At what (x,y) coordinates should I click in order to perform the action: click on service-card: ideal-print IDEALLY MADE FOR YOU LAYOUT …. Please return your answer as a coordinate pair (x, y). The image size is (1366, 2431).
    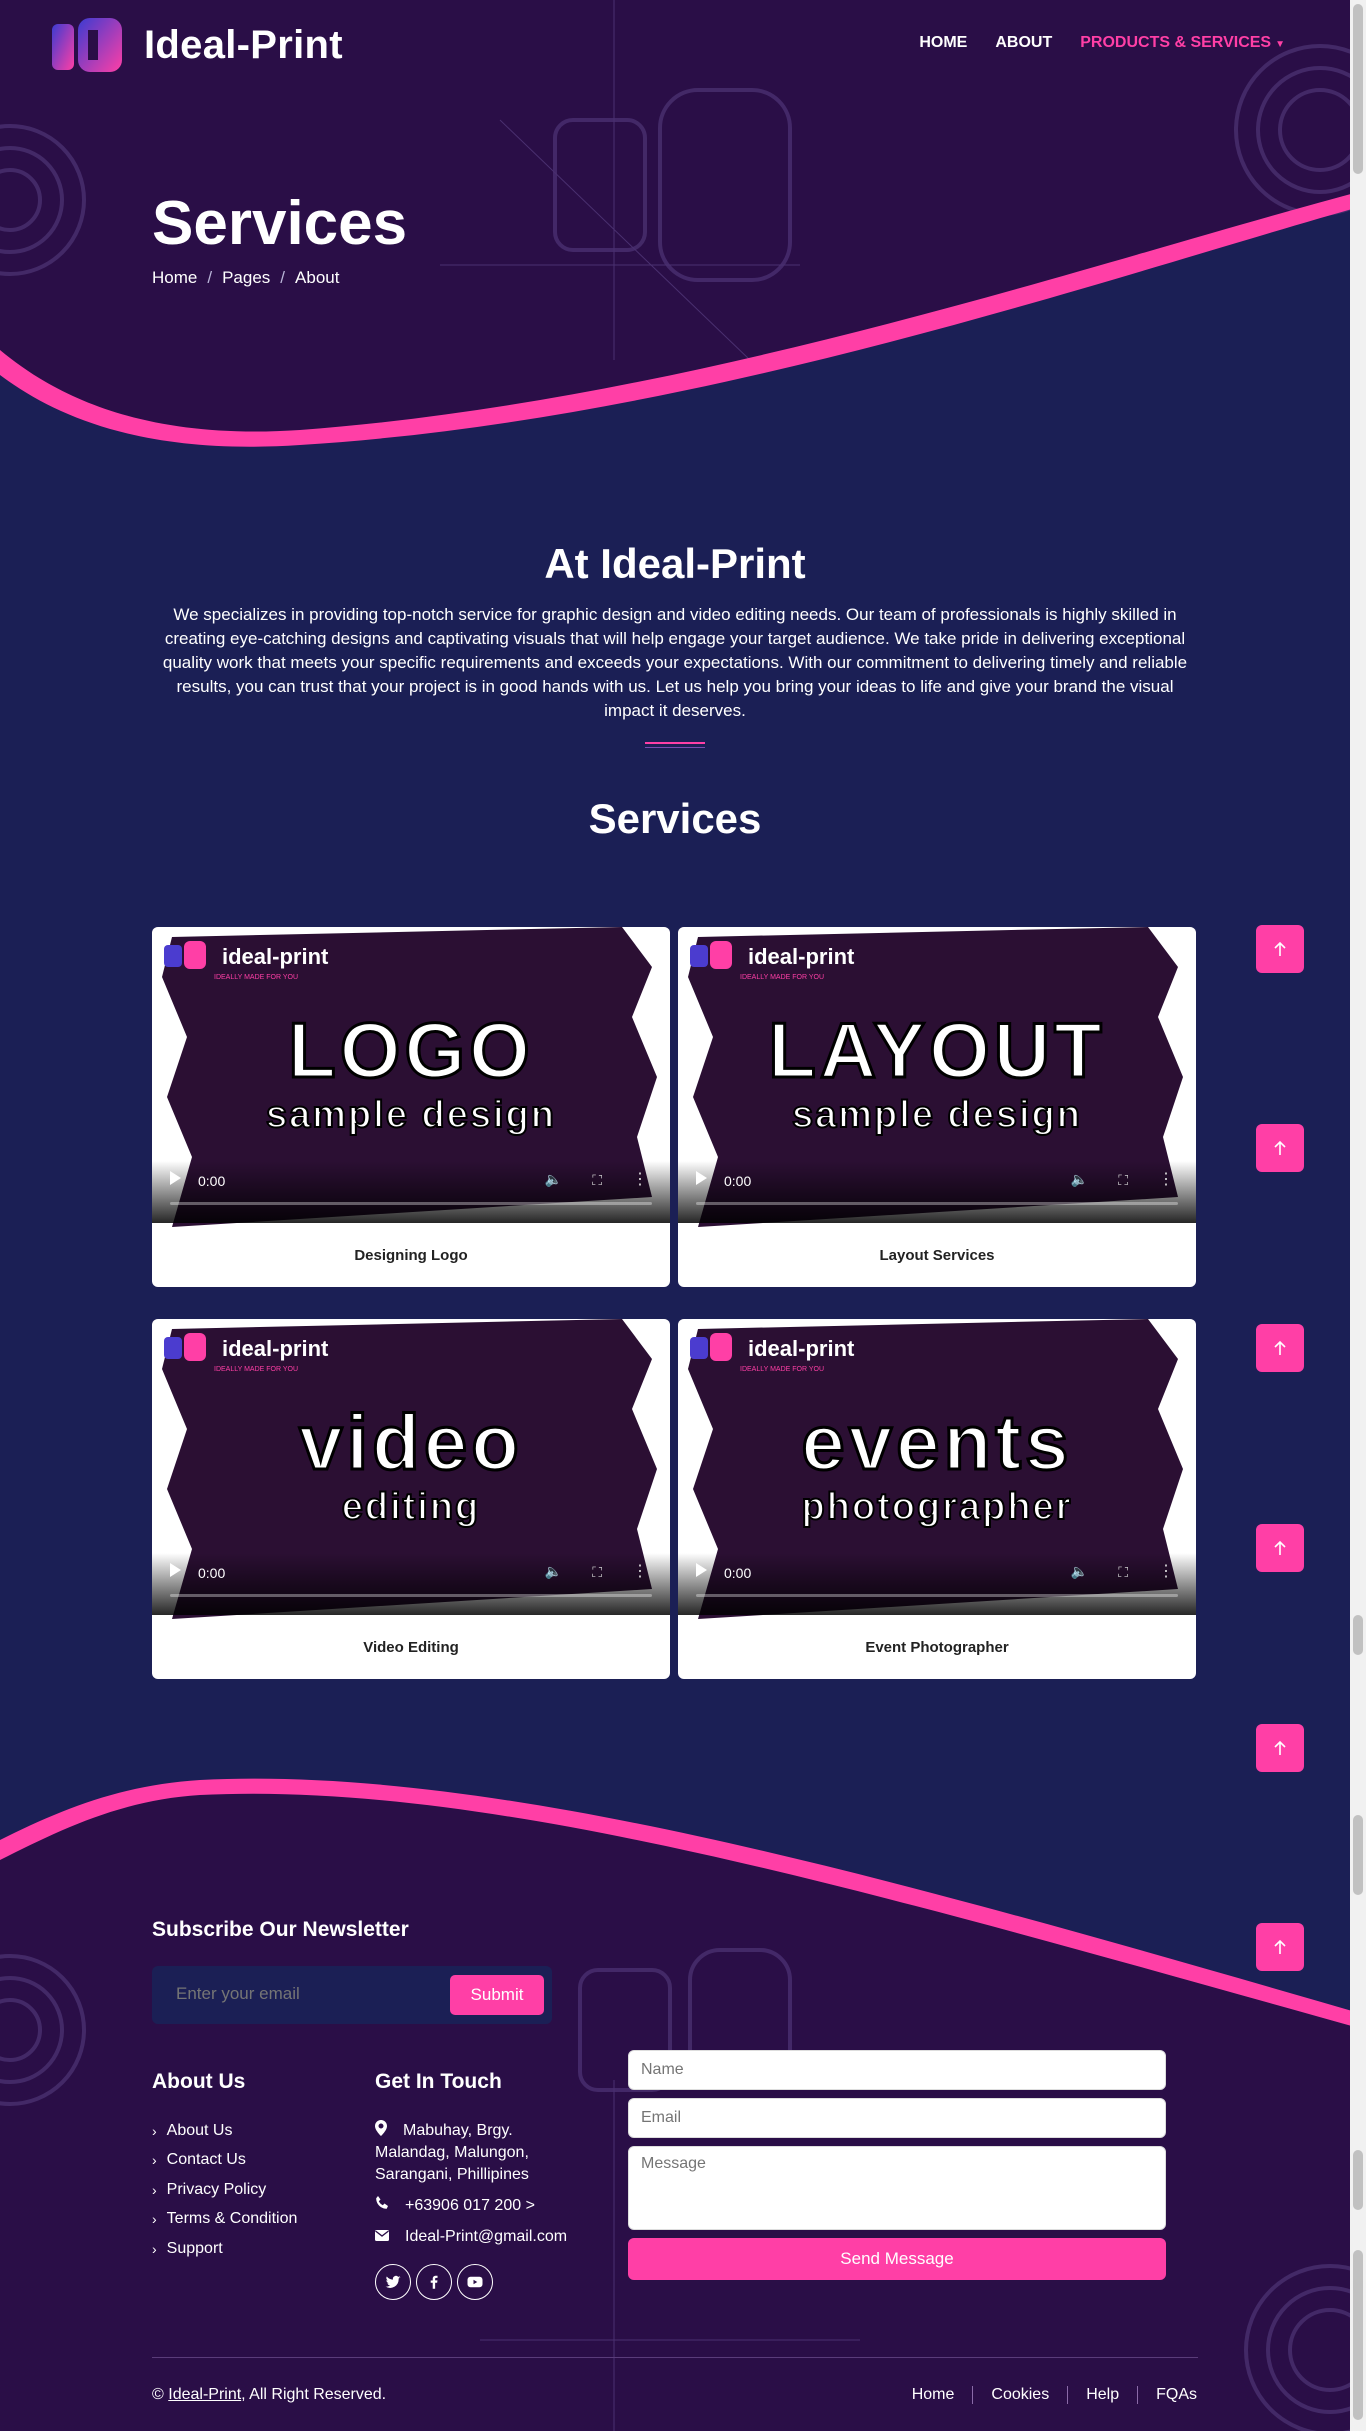
    Looking at the image, I should click on (937, 1107).